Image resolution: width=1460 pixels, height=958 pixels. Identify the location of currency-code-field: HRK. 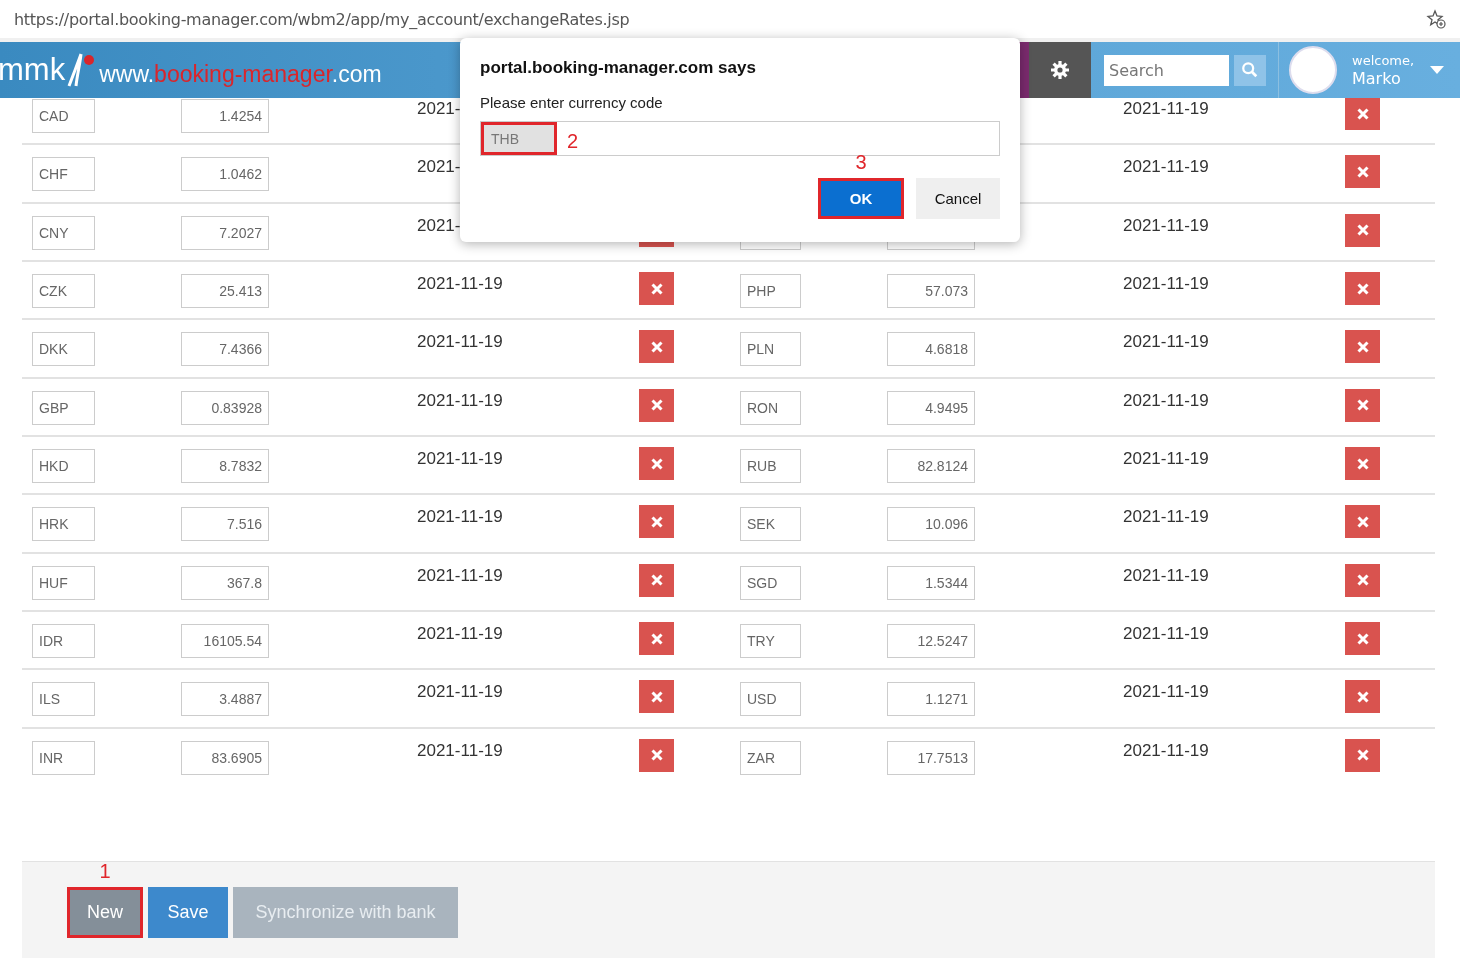
(63, 524).